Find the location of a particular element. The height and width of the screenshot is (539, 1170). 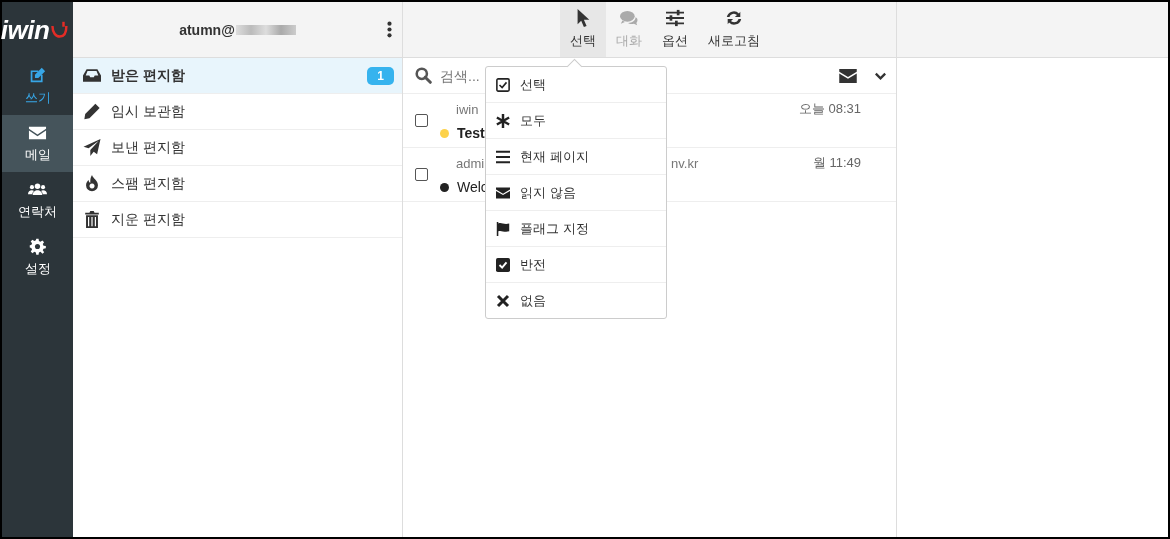

sender-text: iwin is located at coordinates (467, 109).